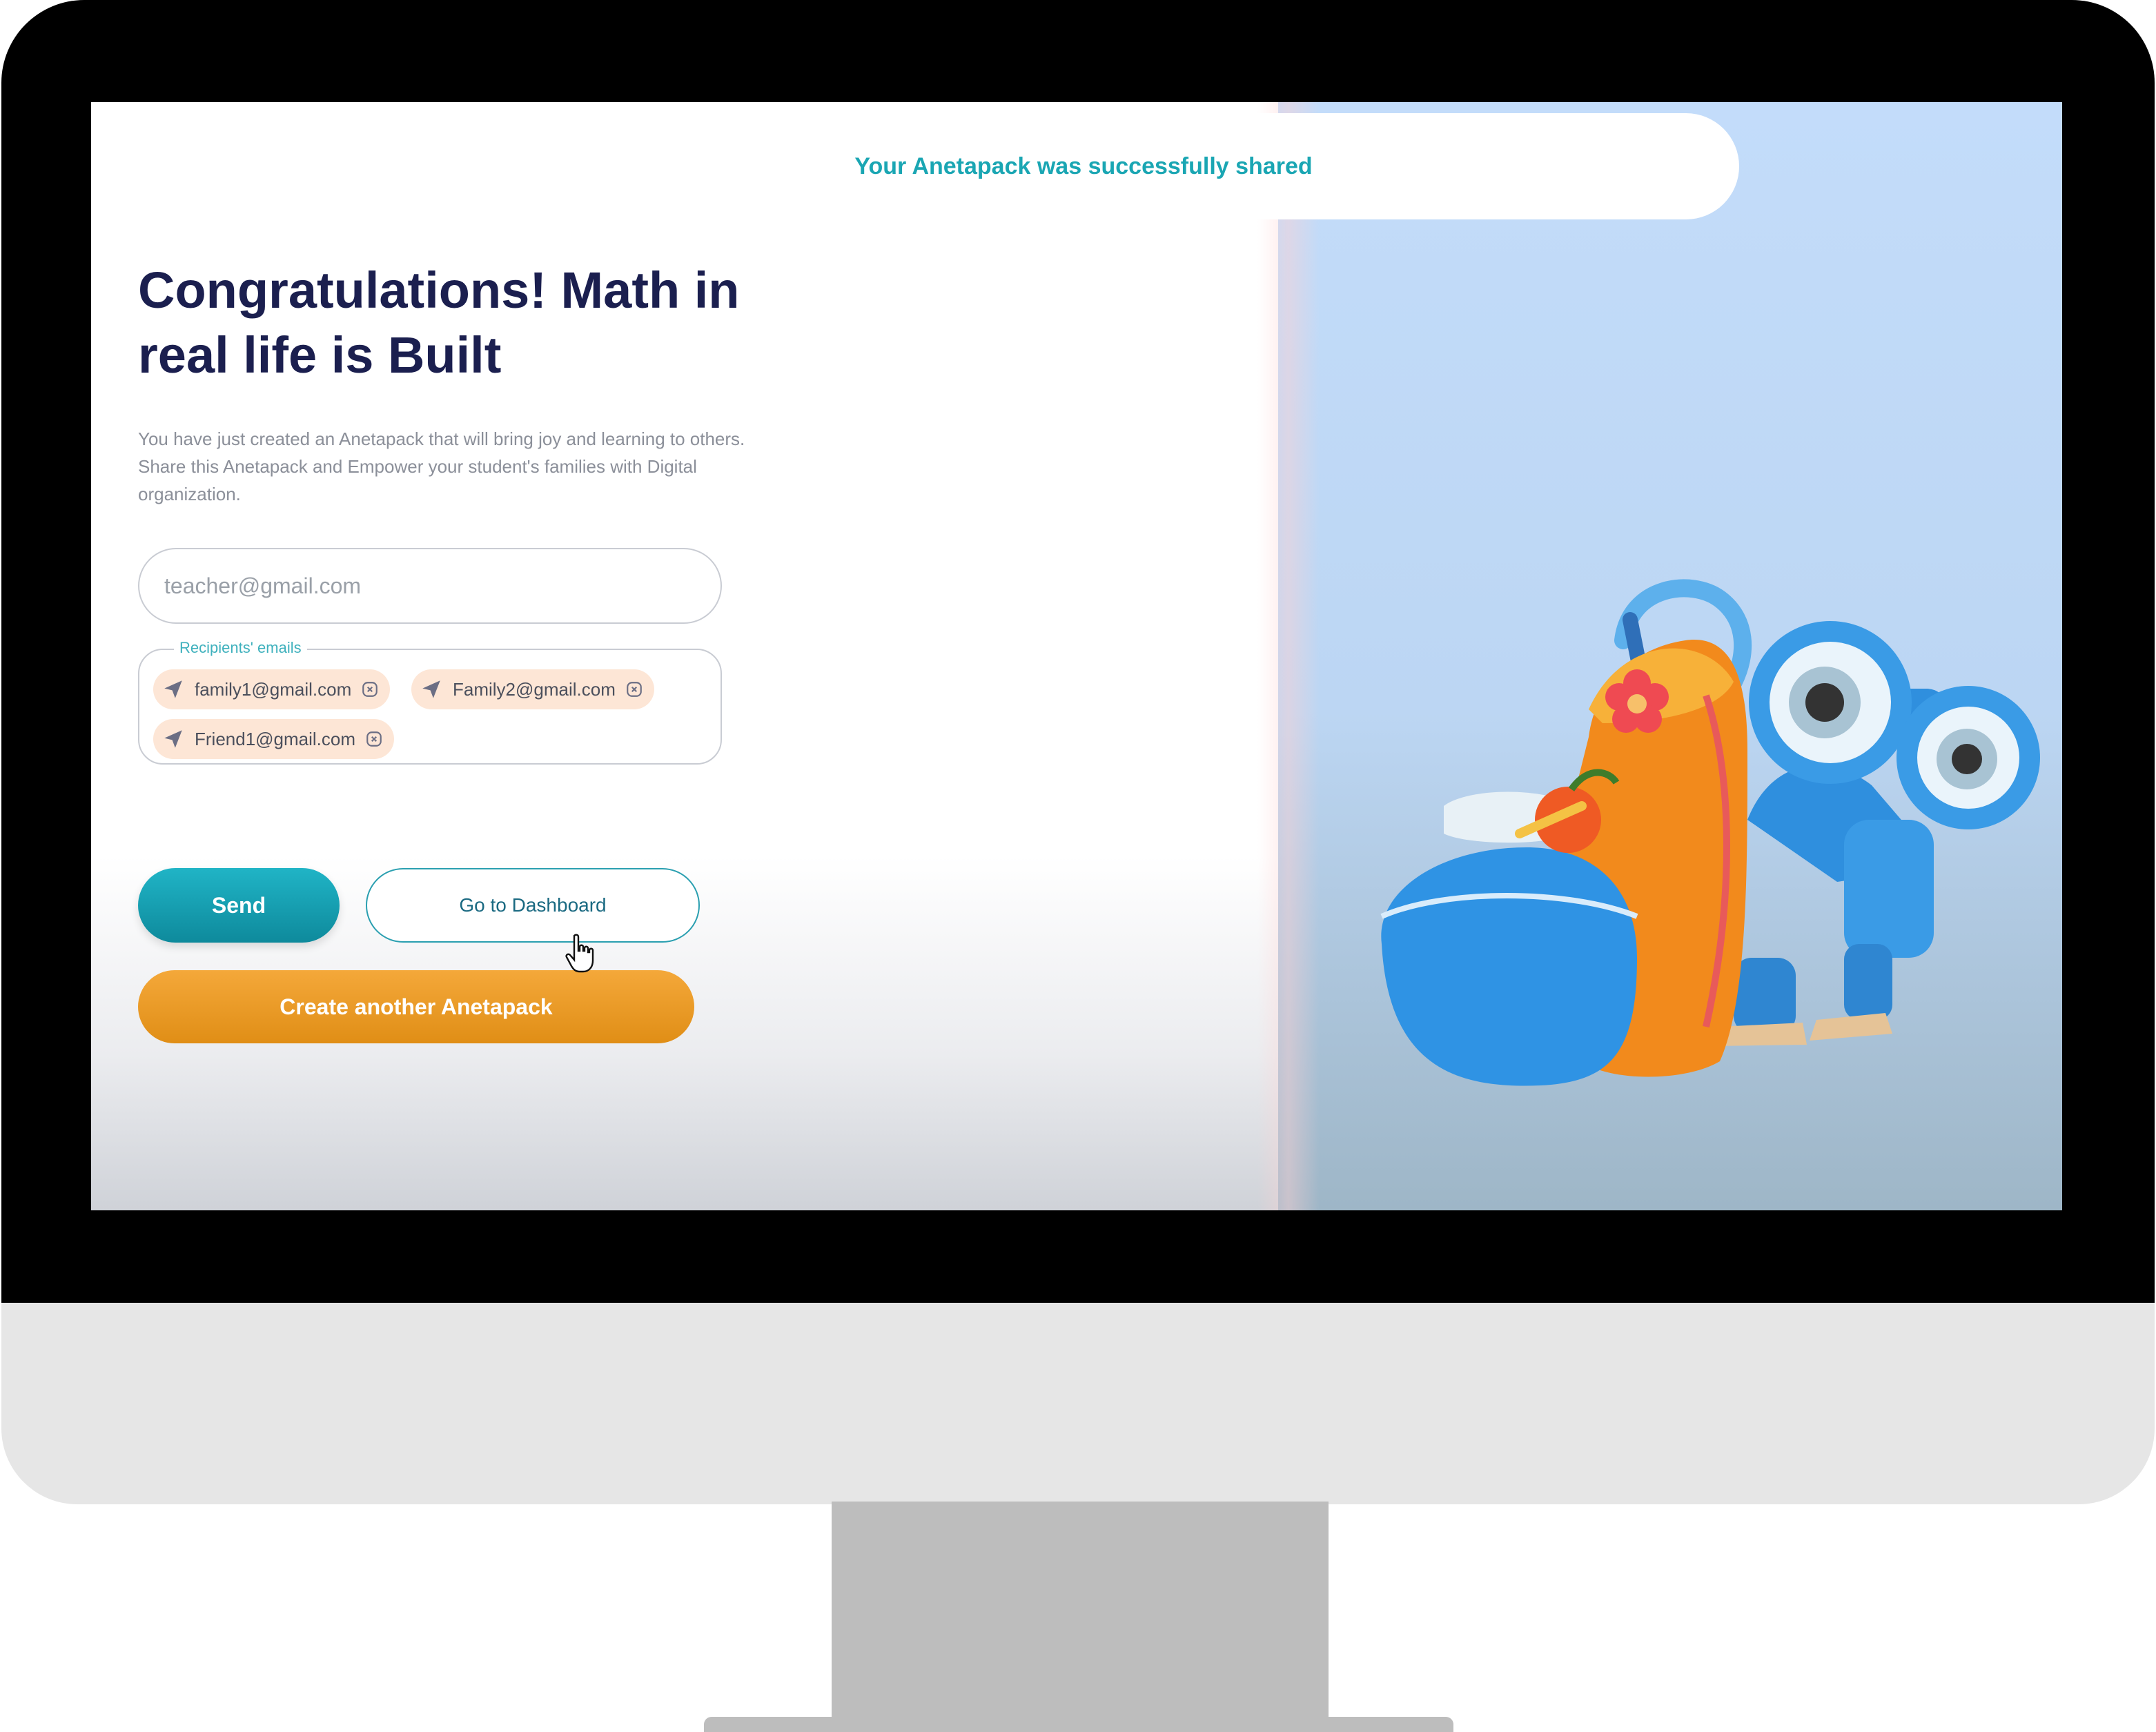 The width and height of the screenshot is (2156, 1732). I want to click on recipient-chip: Friend1@gmail.com, so click(274, 739).